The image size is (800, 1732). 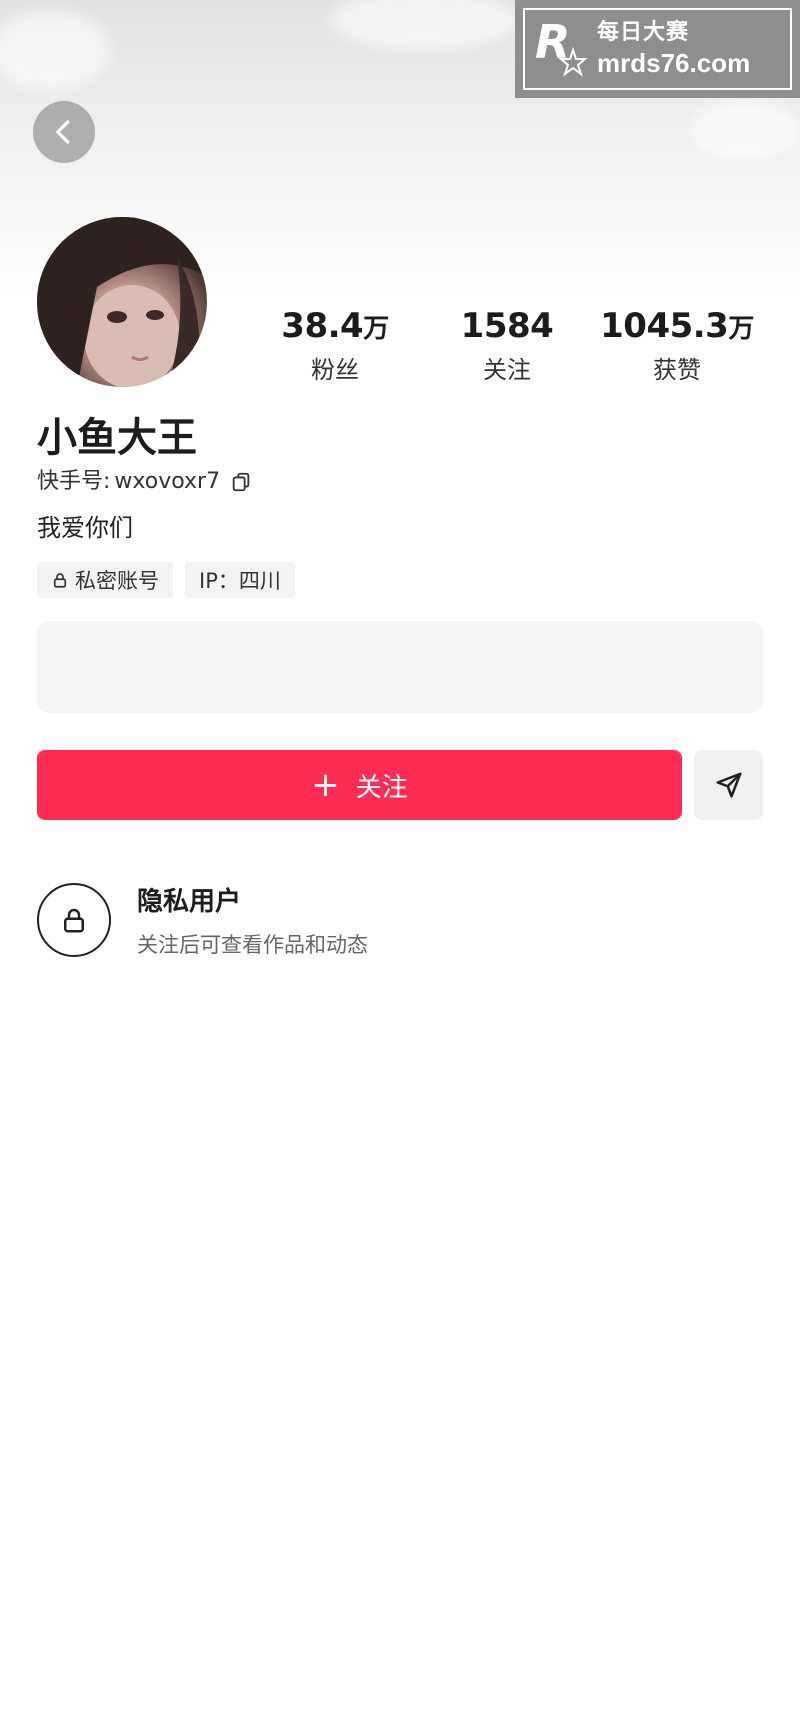 What do you see at coordinates (74, 481) in the screenshot?
I see `user-id-label: 快手号:` at bounding box center [74, 481].